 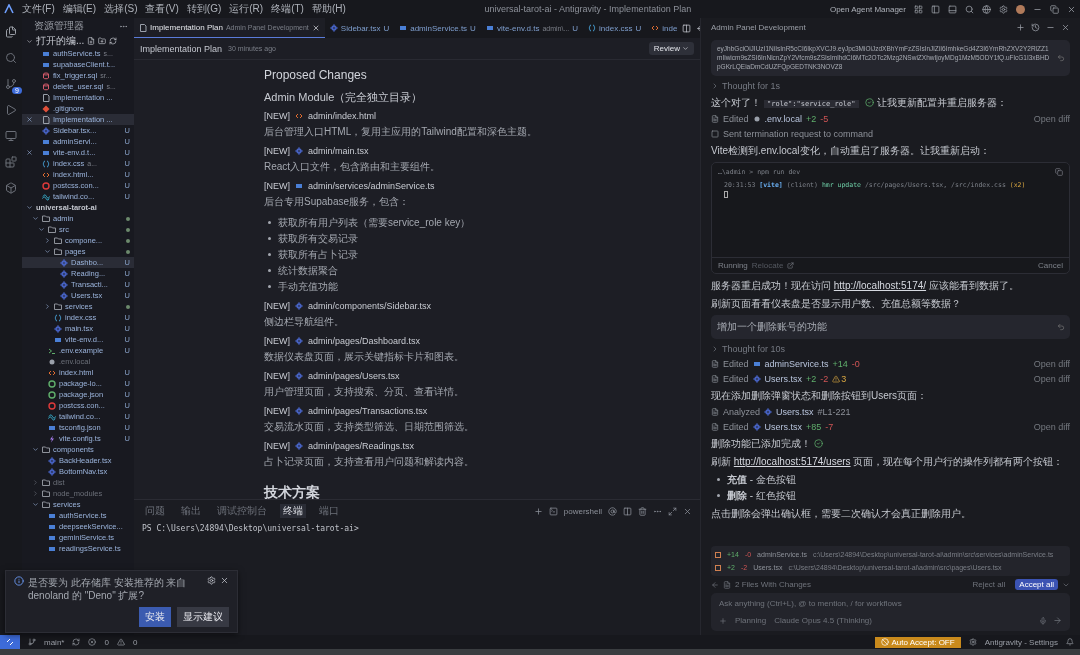 I want to click on microphone-icon, so click(x=1043, y=620).